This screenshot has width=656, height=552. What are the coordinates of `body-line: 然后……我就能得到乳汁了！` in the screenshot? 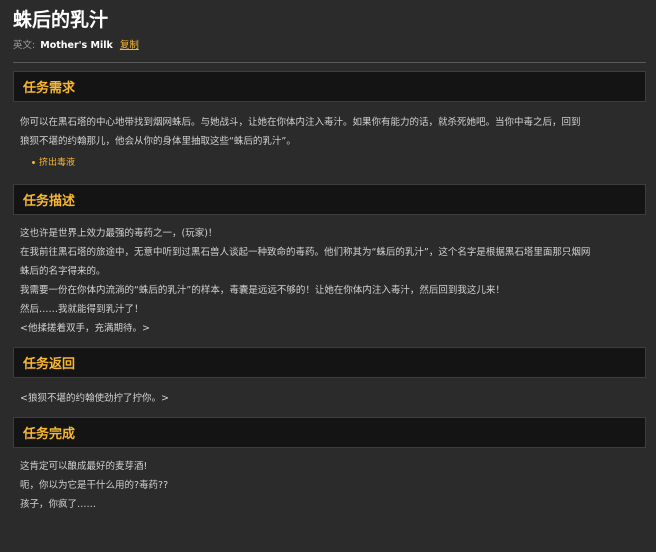 It's located at (82, 309).